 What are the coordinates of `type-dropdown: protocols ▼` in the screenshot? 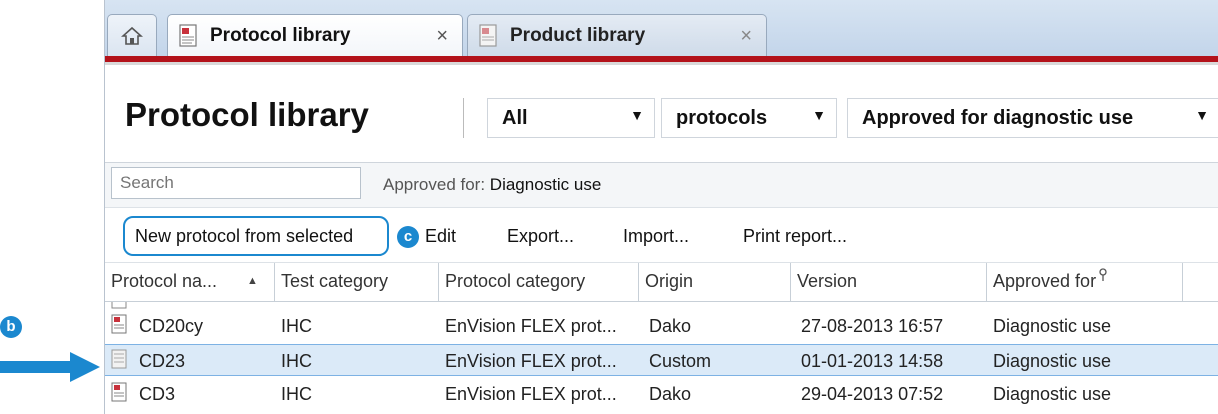 It's located at (749, 118).